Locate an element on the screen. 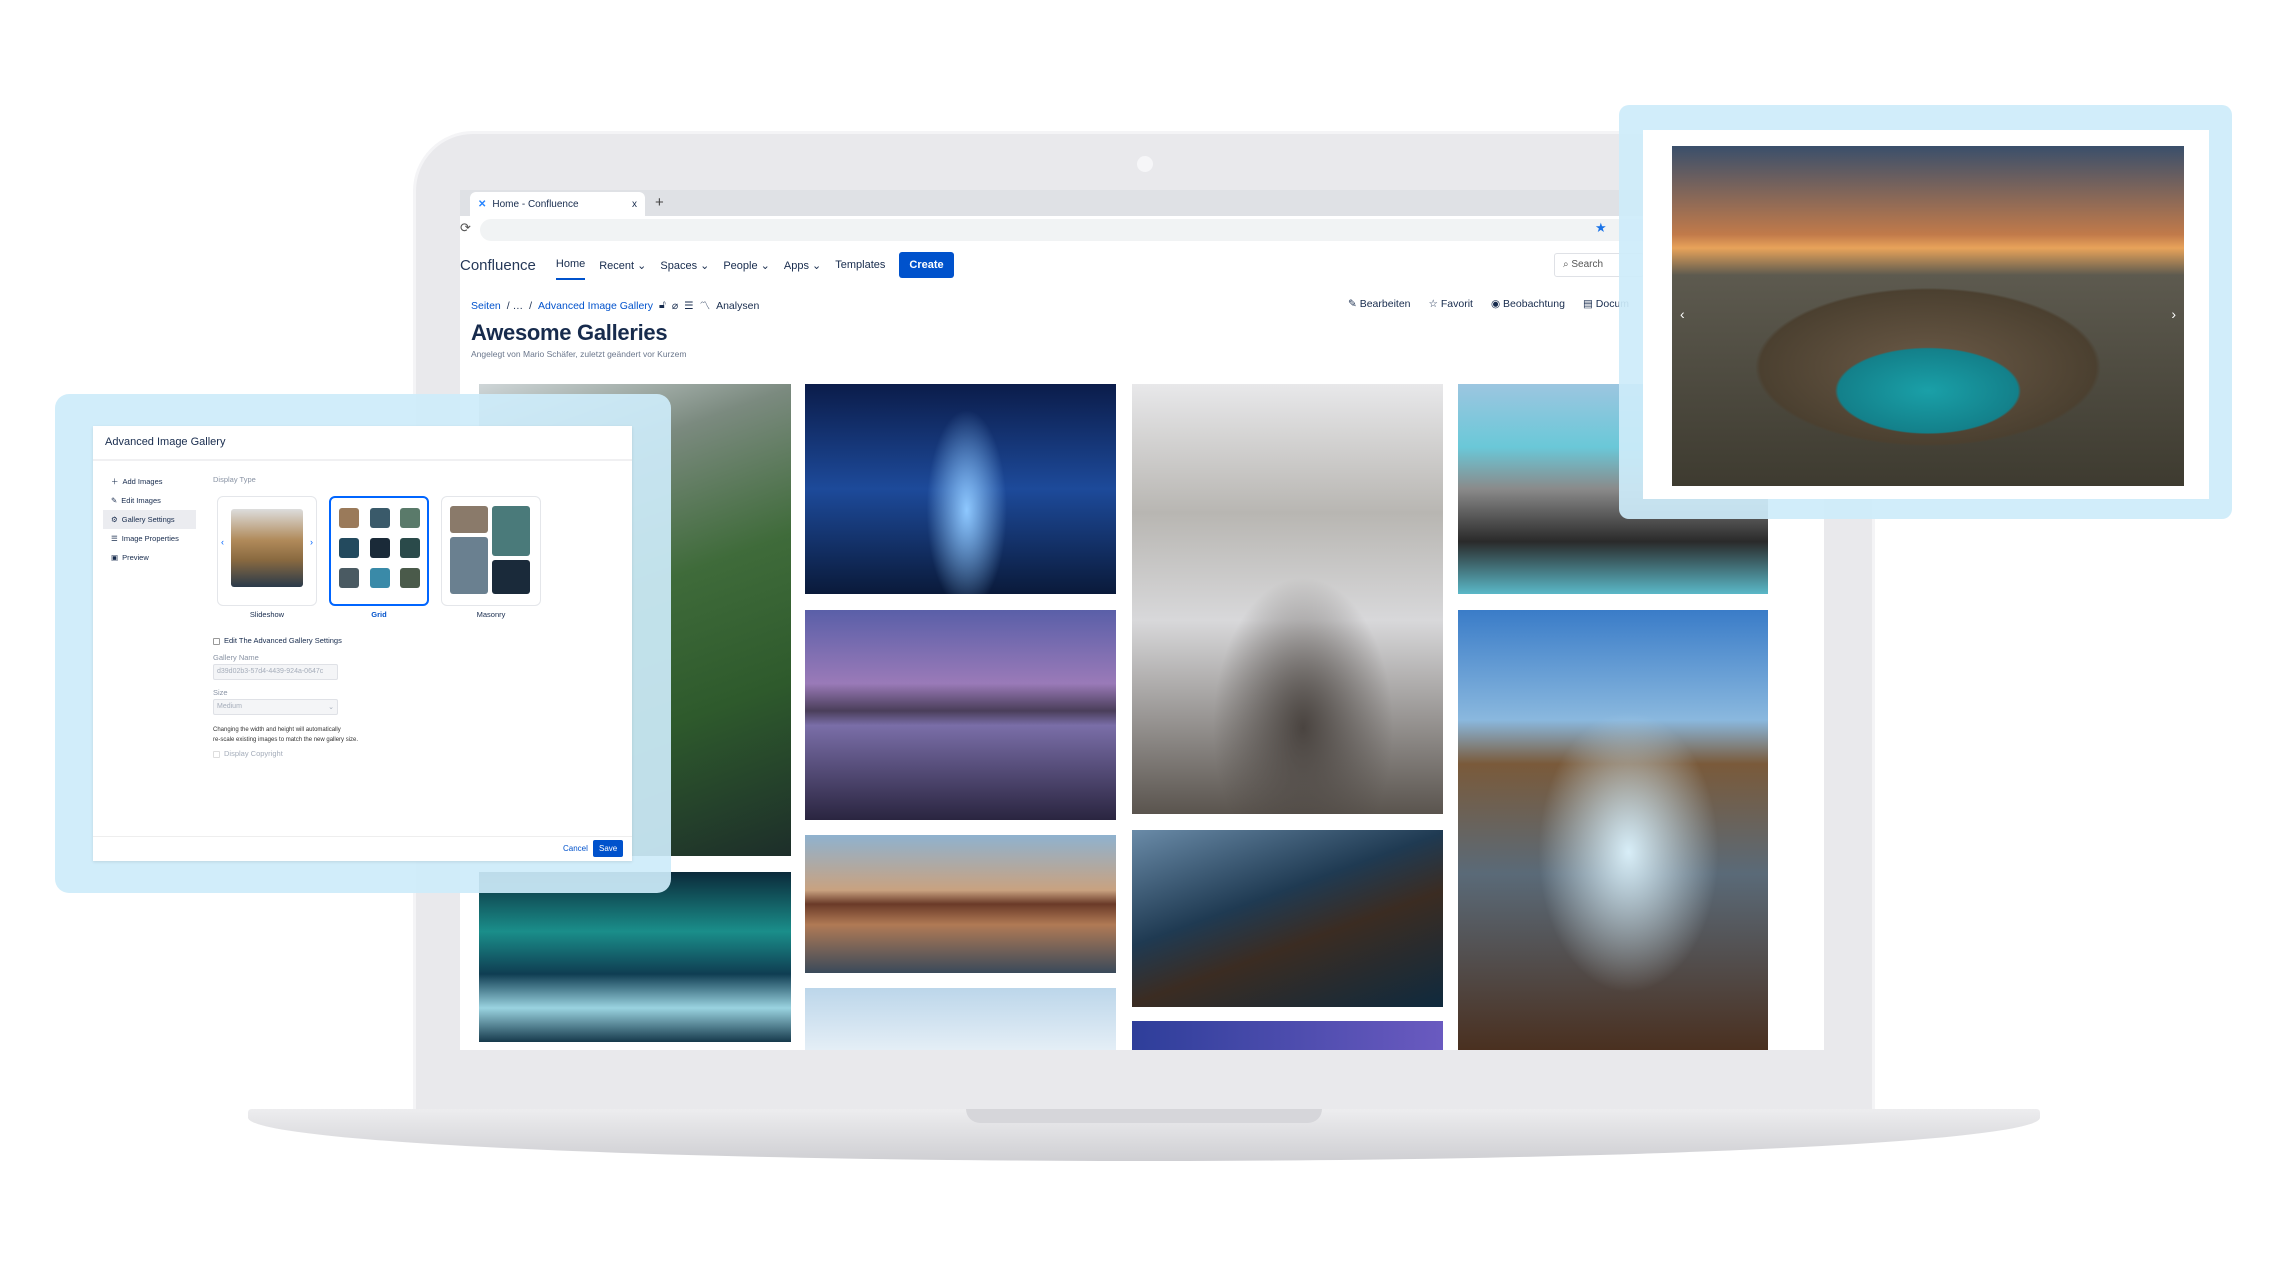  gallery-image-sky is located at coordinates (960, 1019).